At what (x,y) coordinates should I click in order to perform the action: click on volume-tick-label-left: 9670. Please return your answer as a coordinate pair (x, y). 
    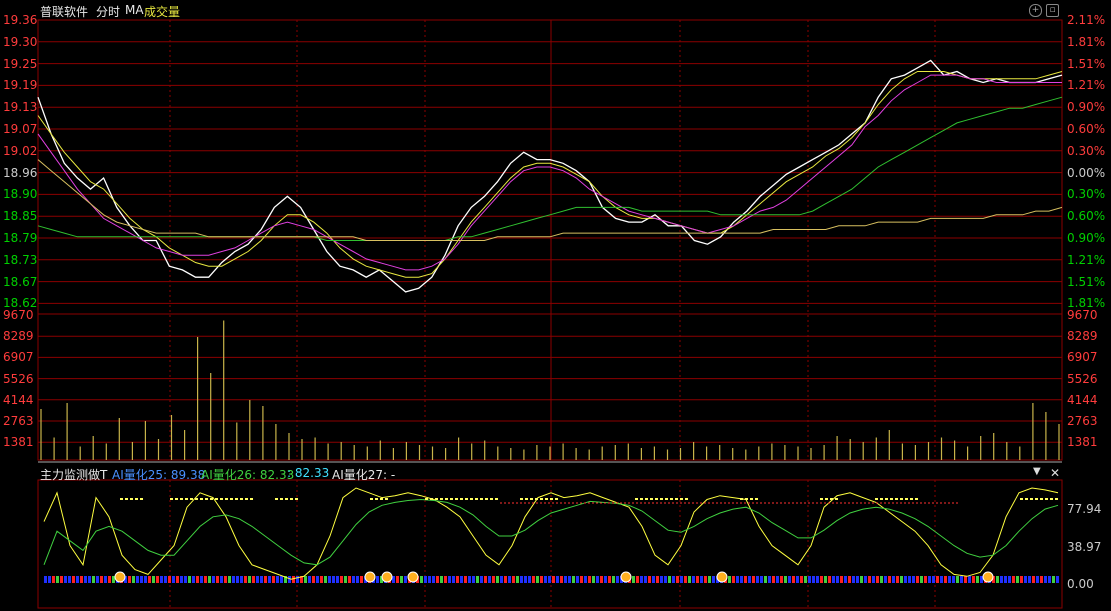
    Looking at the image, I should click on (18, 315).